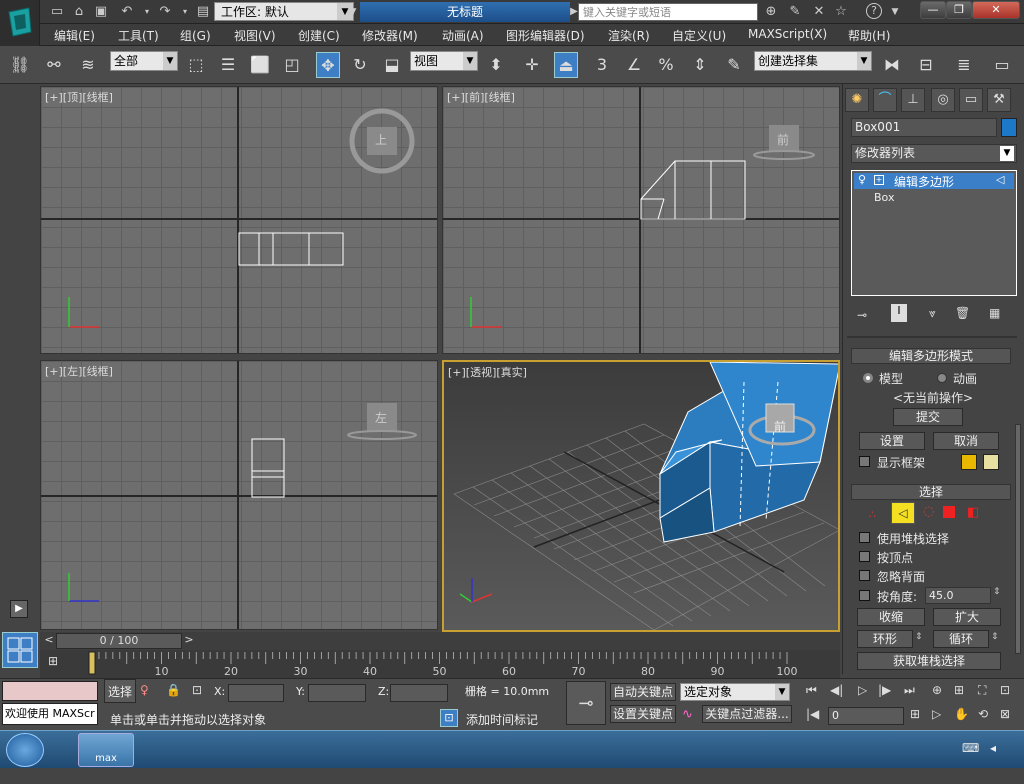 The image size is (1024, 784). Describe the element at coordinates (996, 10) in the screenshot. I see `close-button: ✕` at that location.